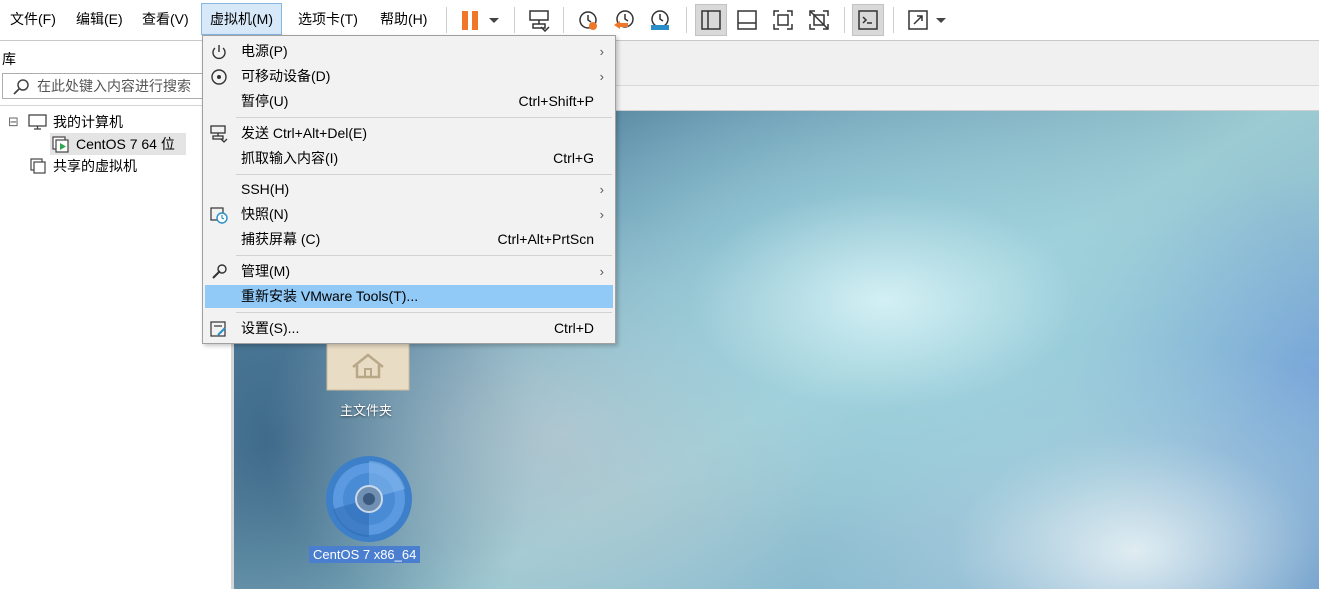  Describe the element at coordinates (265, 214) in the screenshot. I see `menu-item-label: 快照(N)` at that location.